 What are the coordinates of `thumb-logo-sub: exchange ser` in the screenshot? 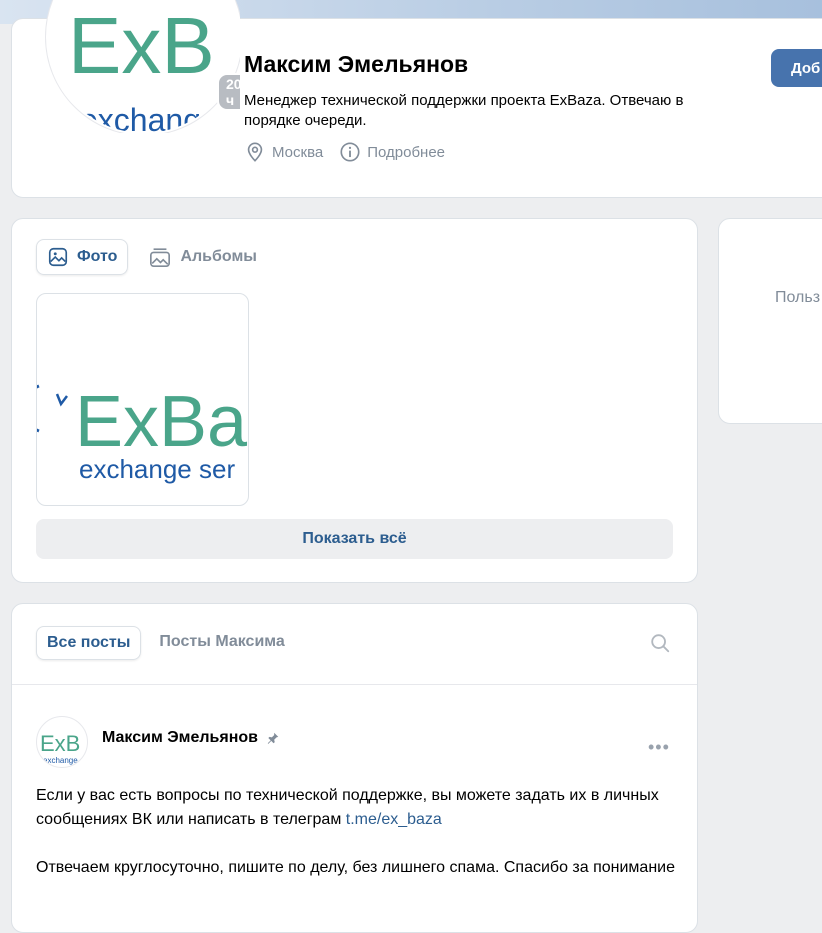 It's located at (157, 469).